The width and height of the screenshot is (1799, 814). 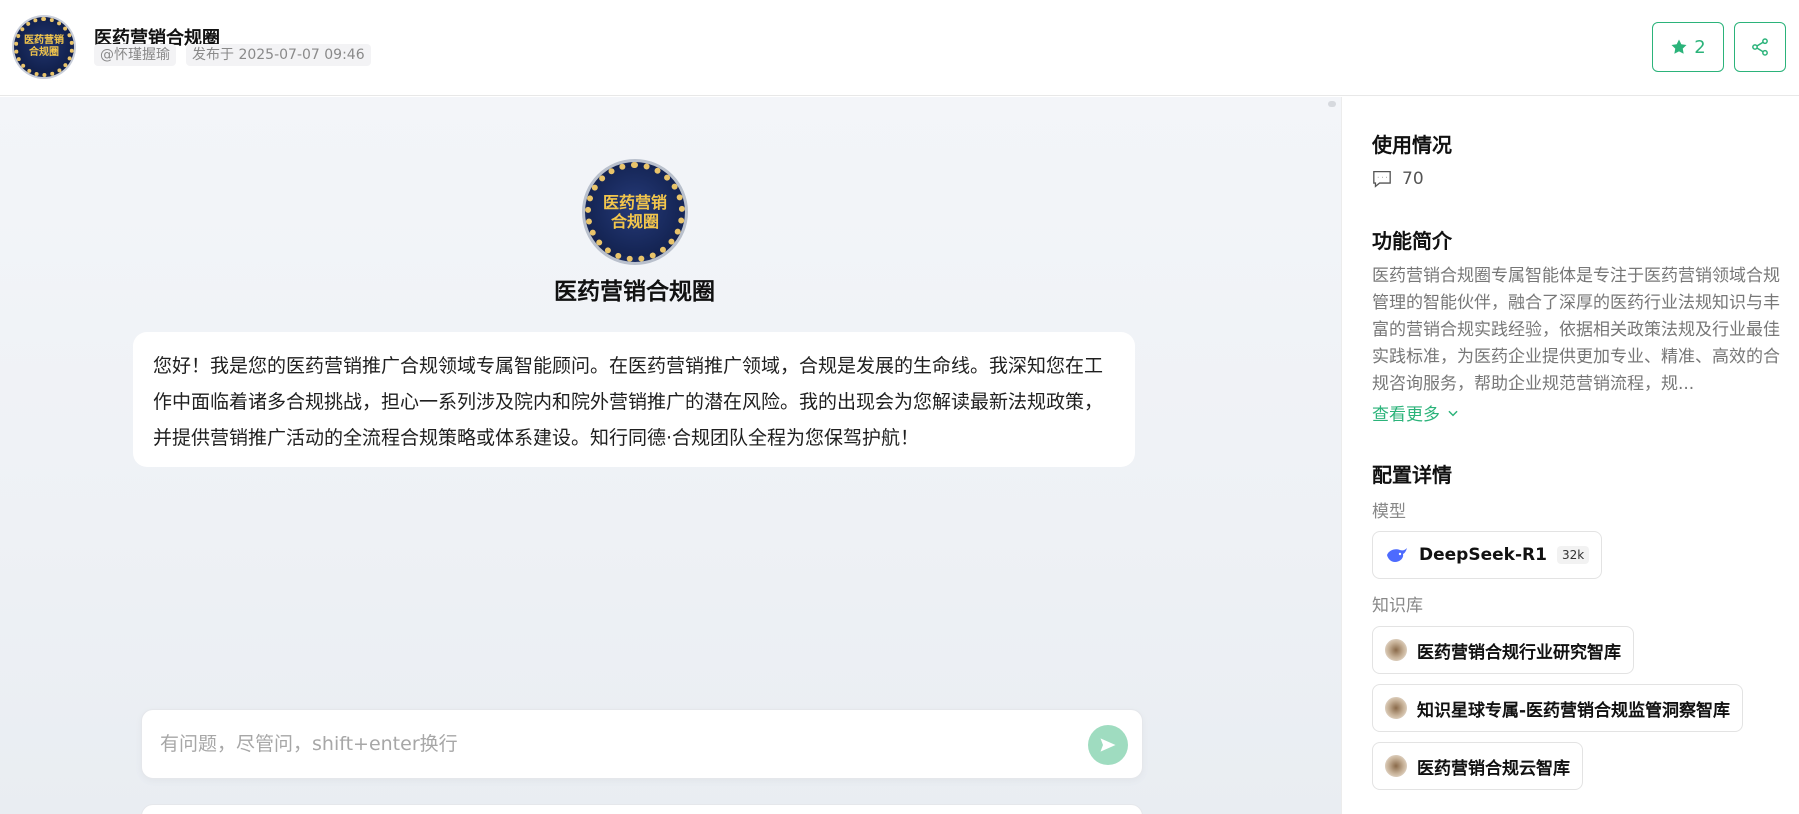 What do you see at coordinates (1519, 652) in the screenshot?
I see `kb-name: 医药营销合规行业研究智库` at bounding box center [1519, 652].